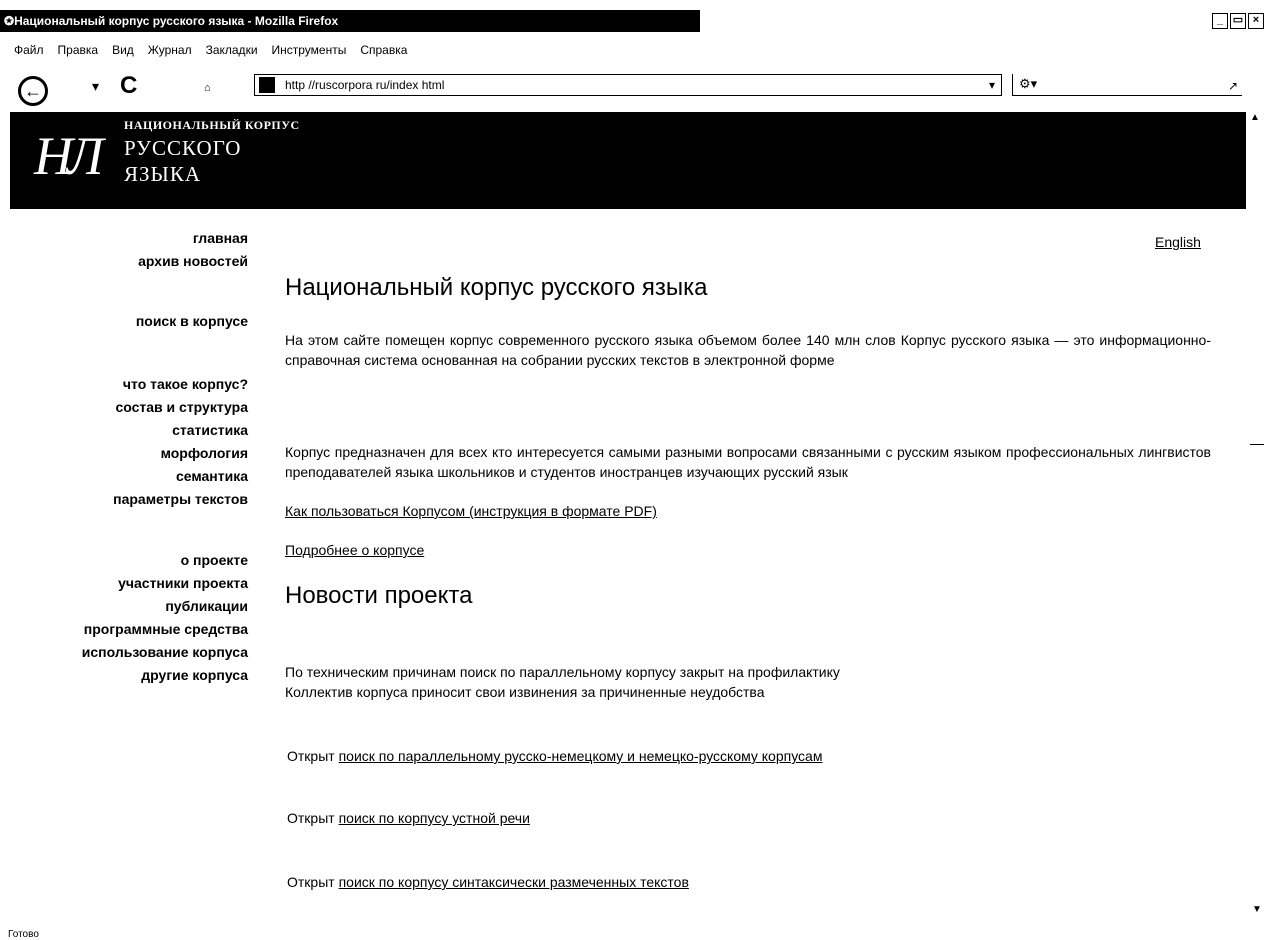 This screenshot has height=940, width=1264. What do you see at coordinates (383, 50) in the screenshot?
I see `menu-help: Справка` at bounding box center [383, 50].